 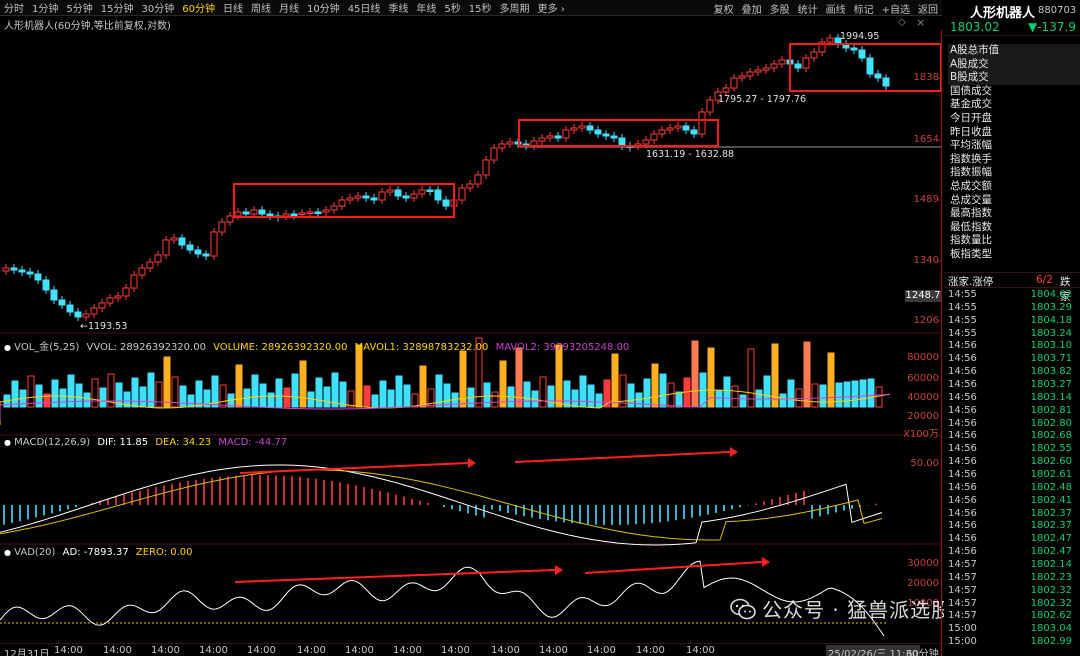 I want to click on stat-menu-item: 指数换手, so click(x=1014, y=160).